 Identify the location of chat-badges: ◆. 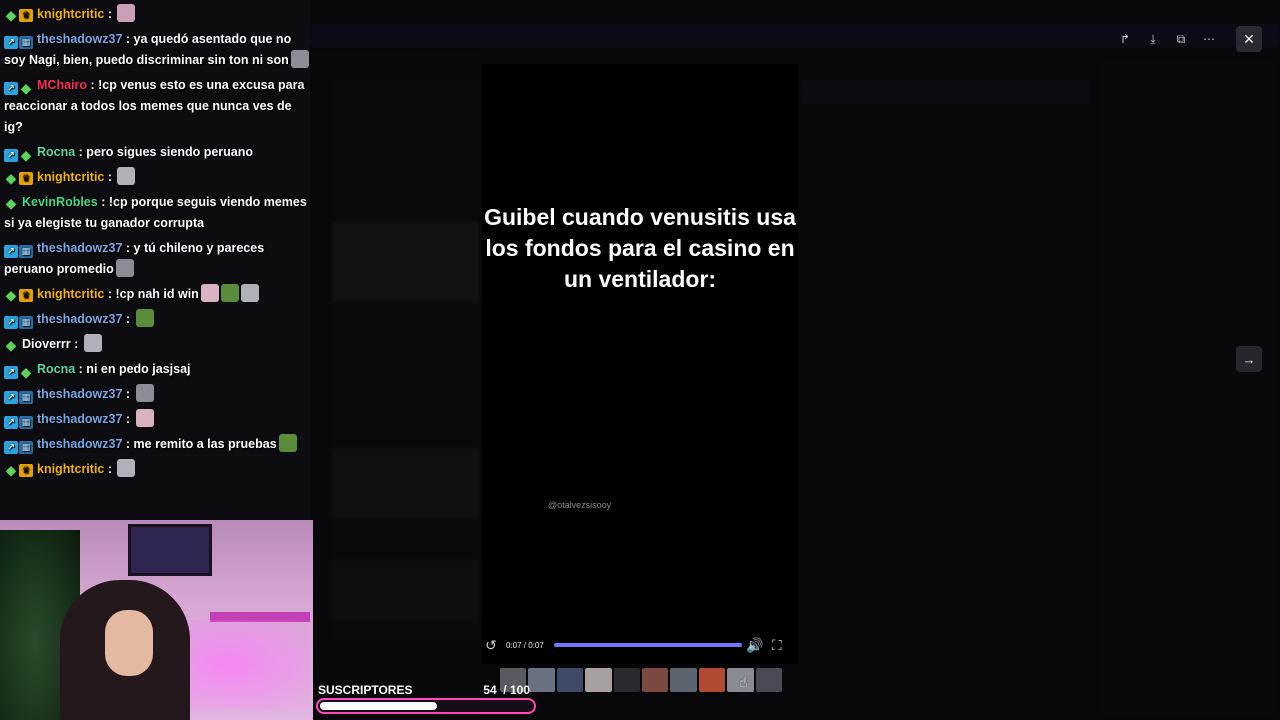
(11, 345).